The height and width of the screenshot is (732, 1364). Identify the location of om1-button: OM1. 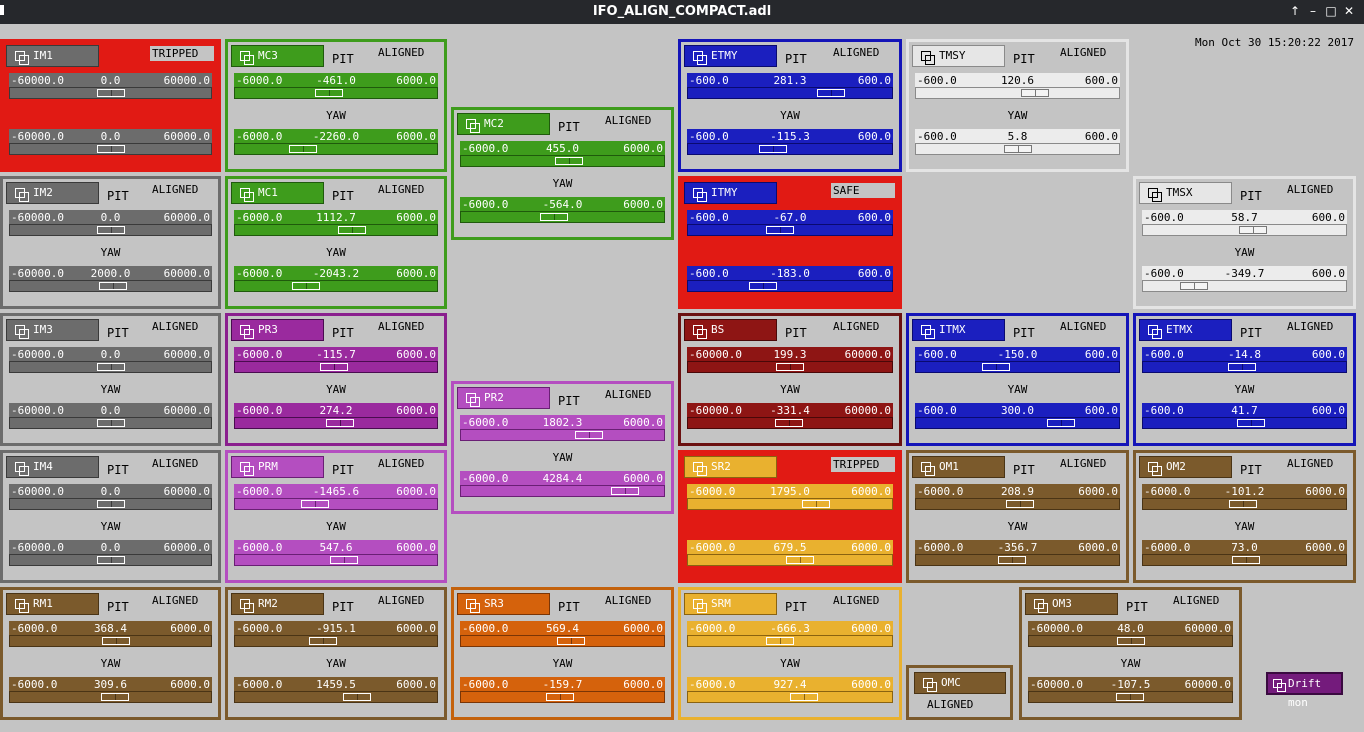
(958, 467).